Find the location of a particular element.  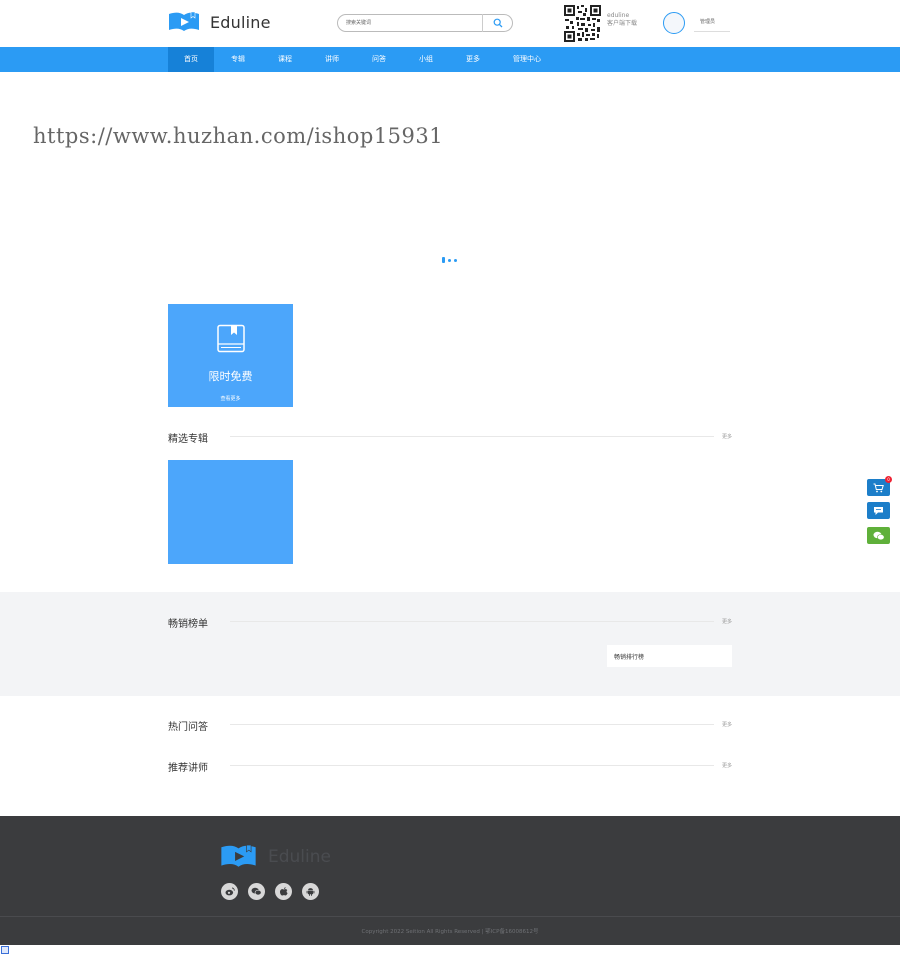

logo-text: Eduline is located at coordinates (240, 22).